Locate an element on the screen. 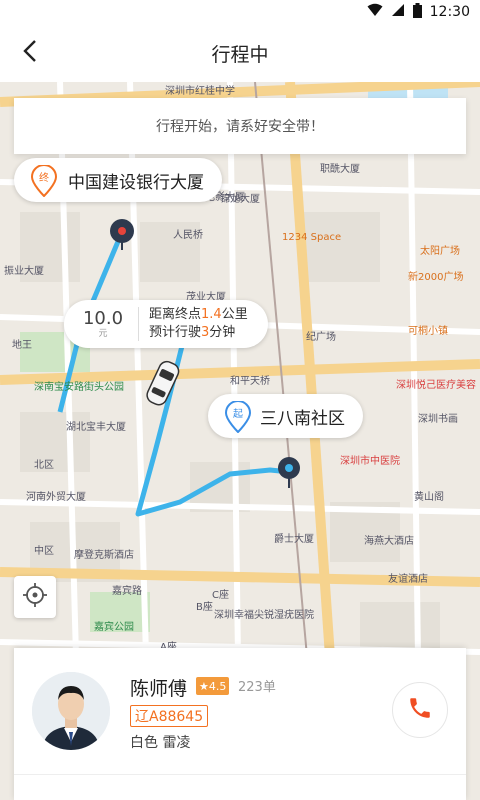 The image size is (480, 800). status-bar: 12:30 is located at coordinates (240, 12).